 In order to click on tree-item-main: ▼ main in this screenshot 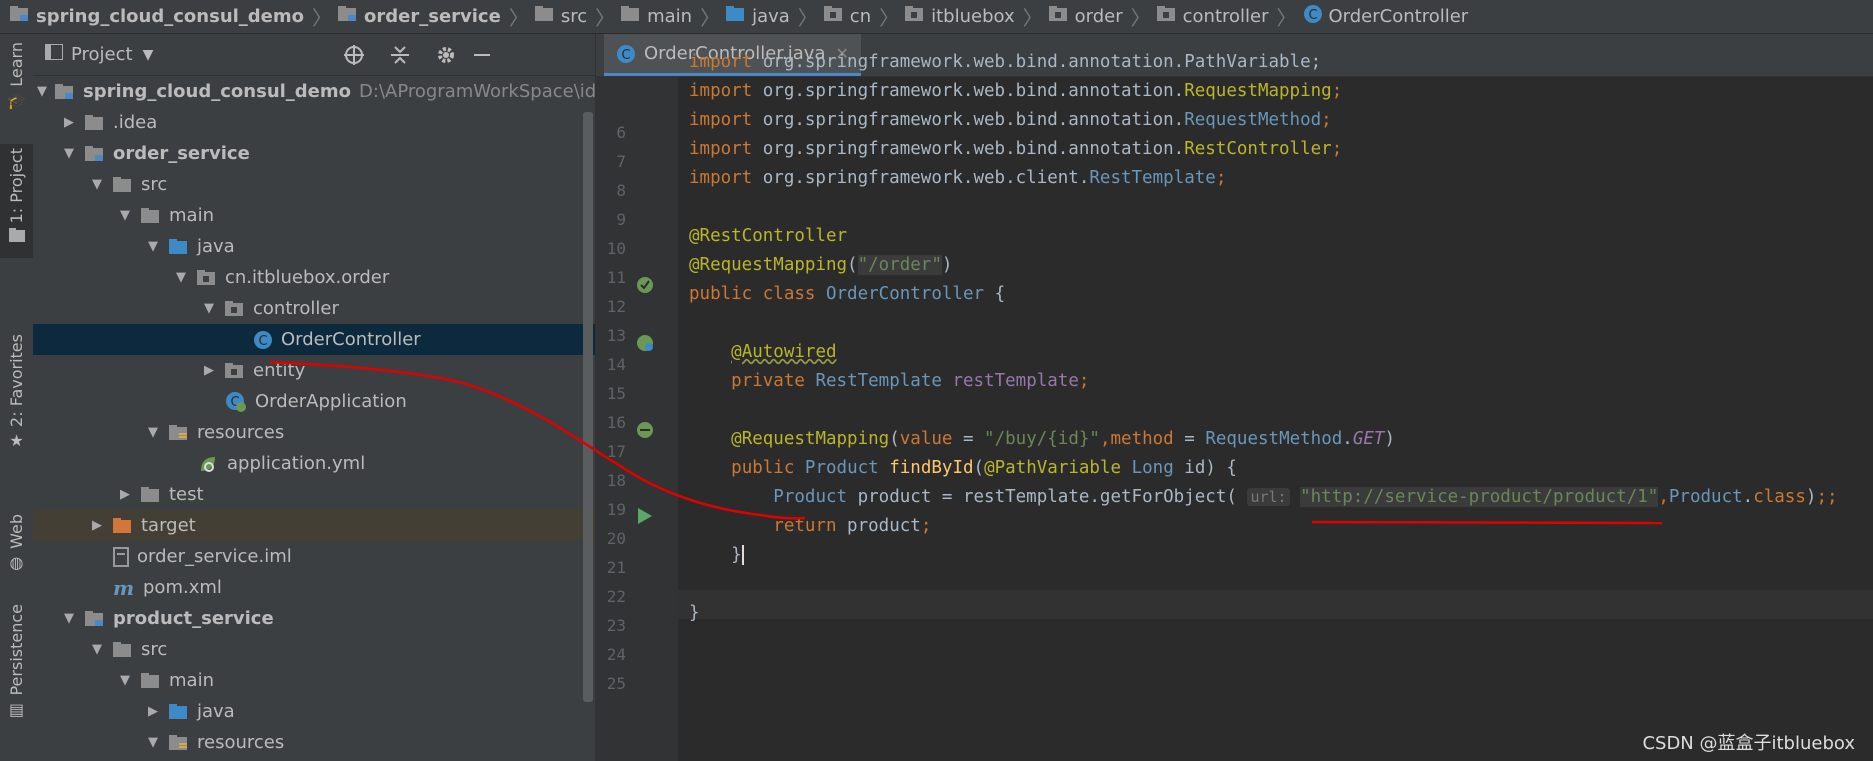, I will do `click(314, 215)`.